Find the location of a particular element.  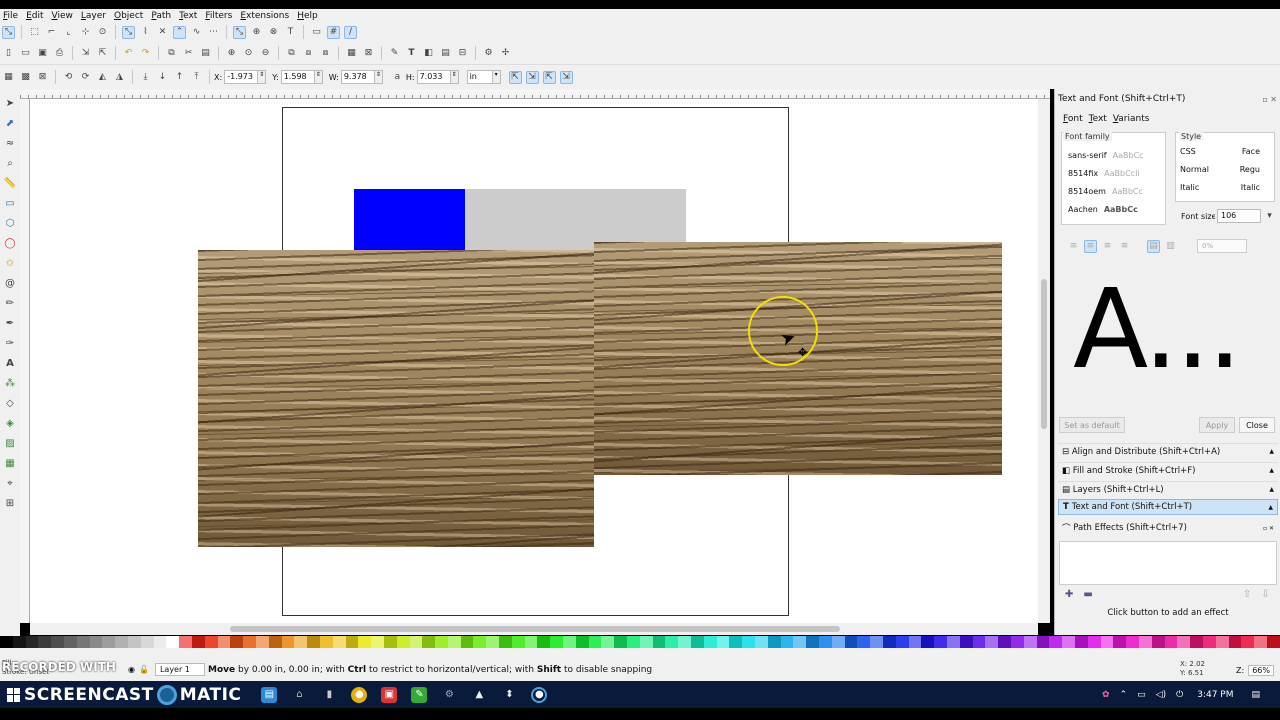

color-palette is located at coordinates (640, 642).